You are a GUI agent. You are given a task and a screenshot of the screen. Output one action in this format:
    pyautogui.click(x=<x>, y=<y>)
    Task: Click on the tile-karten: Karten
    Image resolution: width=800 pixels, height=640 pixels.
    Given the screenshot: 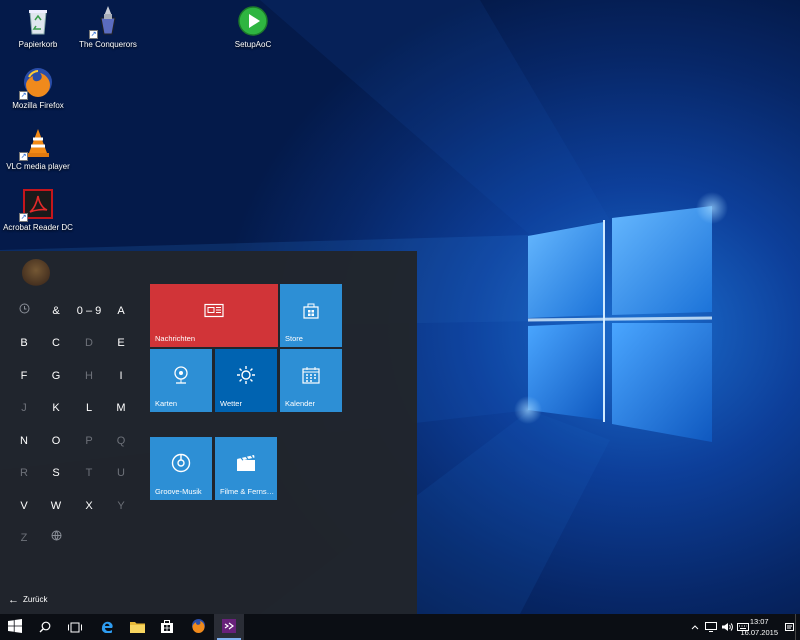 What is the action you would take?
    pyautogui.click(x=181, y=380)
    